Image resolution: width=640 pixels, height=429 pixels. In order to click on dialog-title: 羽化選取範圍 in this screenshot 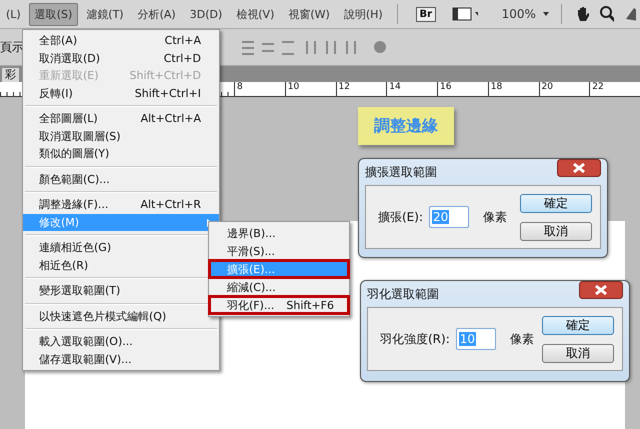, I will do `click(403, 294)`.